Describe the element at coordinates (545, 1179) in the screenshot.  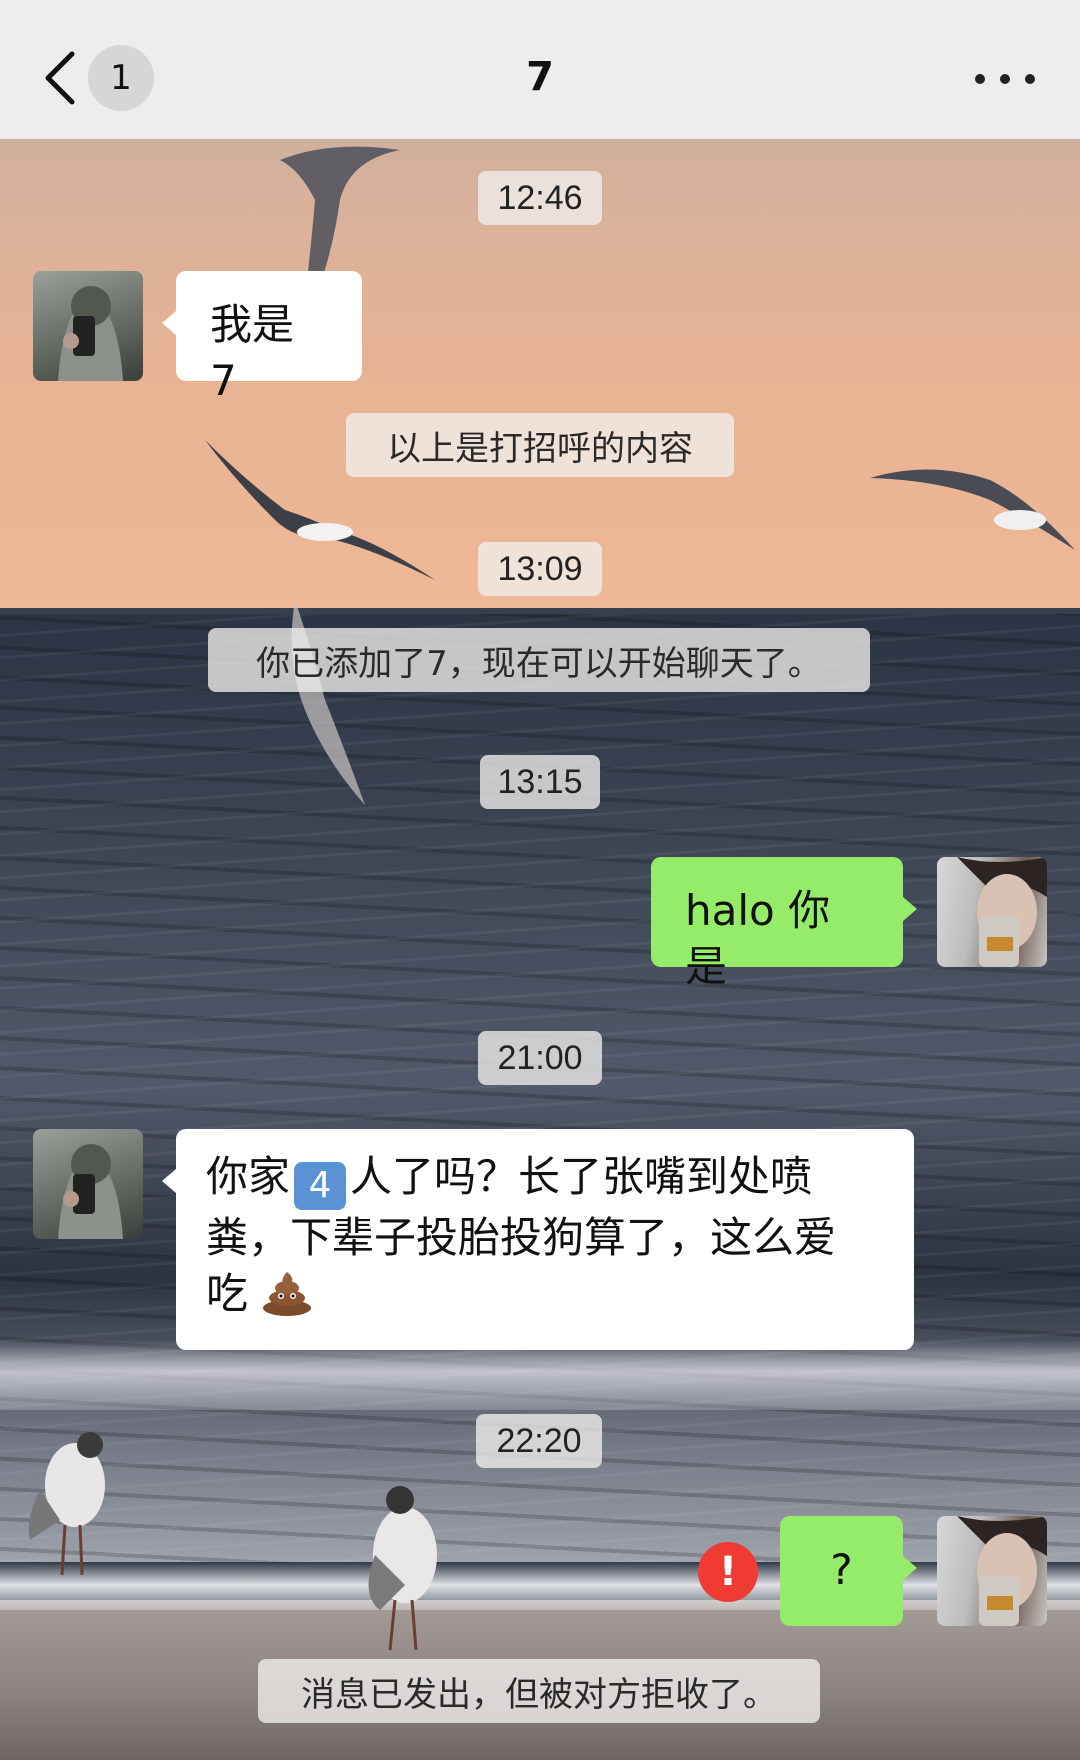
I see `message-text-line: 你家 4 人了吗？长了张嘴到处喷` at that location.